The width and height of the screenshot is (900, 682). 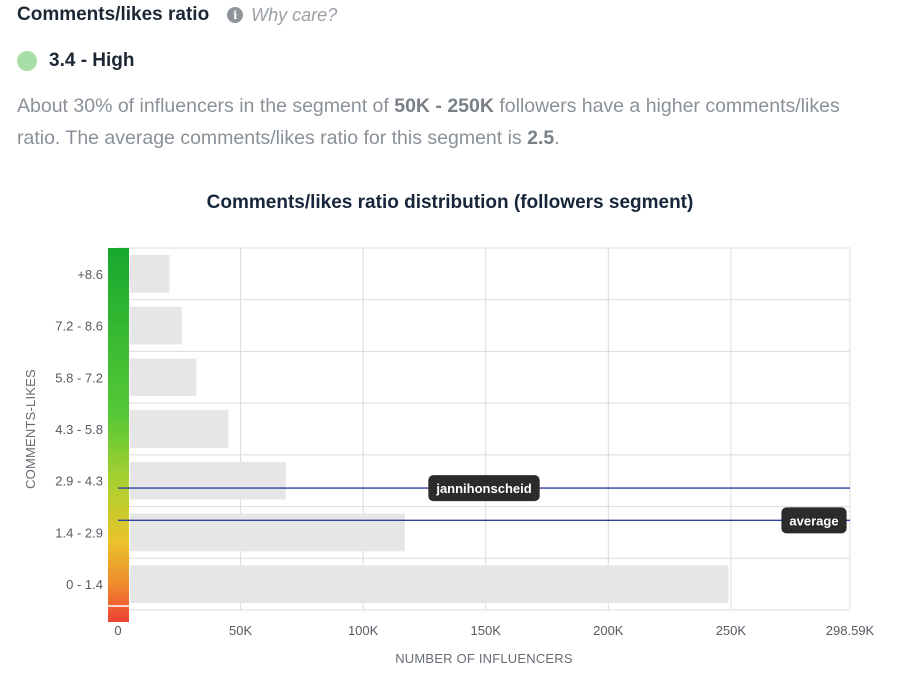 What do you see at coordinates (84, 584) in the screenshot?
I see `y-tick-label: 0 - 1.4` at bounding box center [84, 584].